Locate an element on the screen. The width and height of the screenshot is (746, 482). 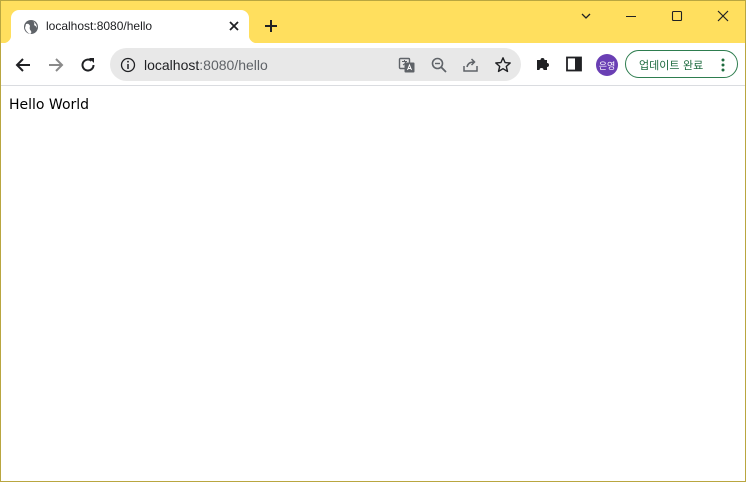
chevron-down-icon is located at coordinates (586, 16).